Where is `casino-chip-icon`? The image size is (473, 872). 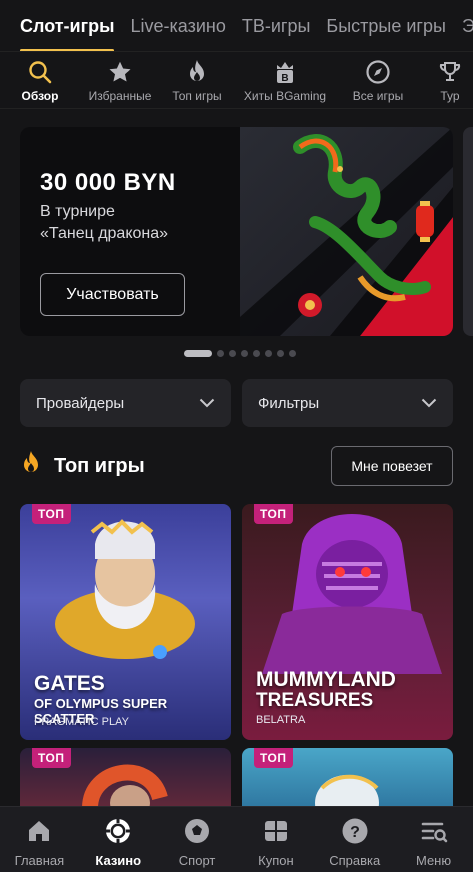
casino-chip-icon is located at coordinates (118, 831).